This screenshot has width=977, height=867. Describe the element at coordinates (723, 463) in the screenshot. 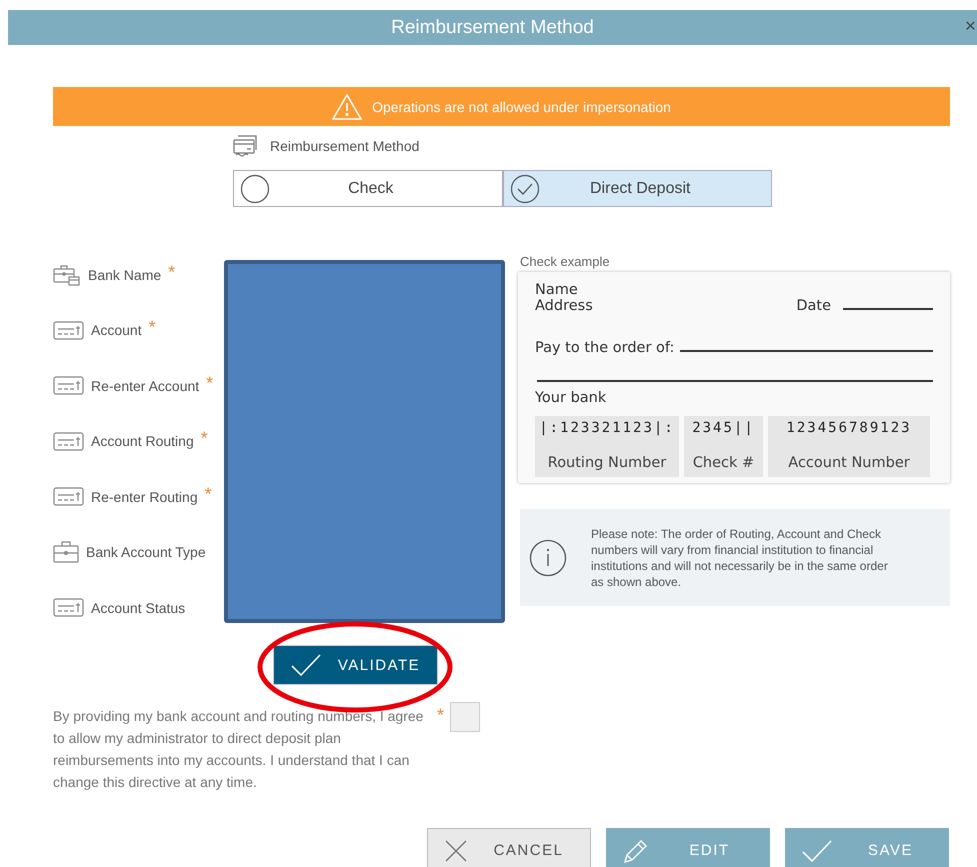

I see `micr-caption: Check #` at that location.